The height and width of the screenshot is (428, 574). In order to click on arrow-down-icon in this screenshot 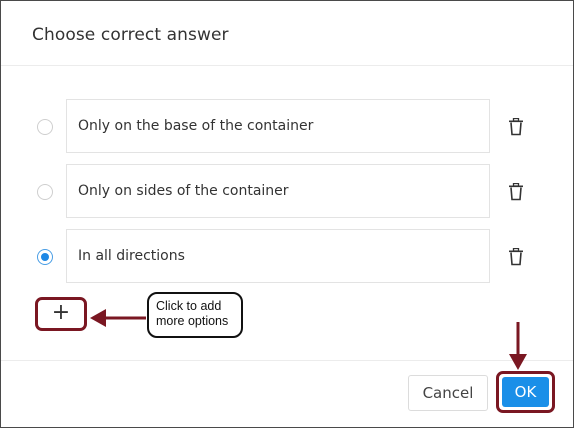, I will do `click(518, 346)`.